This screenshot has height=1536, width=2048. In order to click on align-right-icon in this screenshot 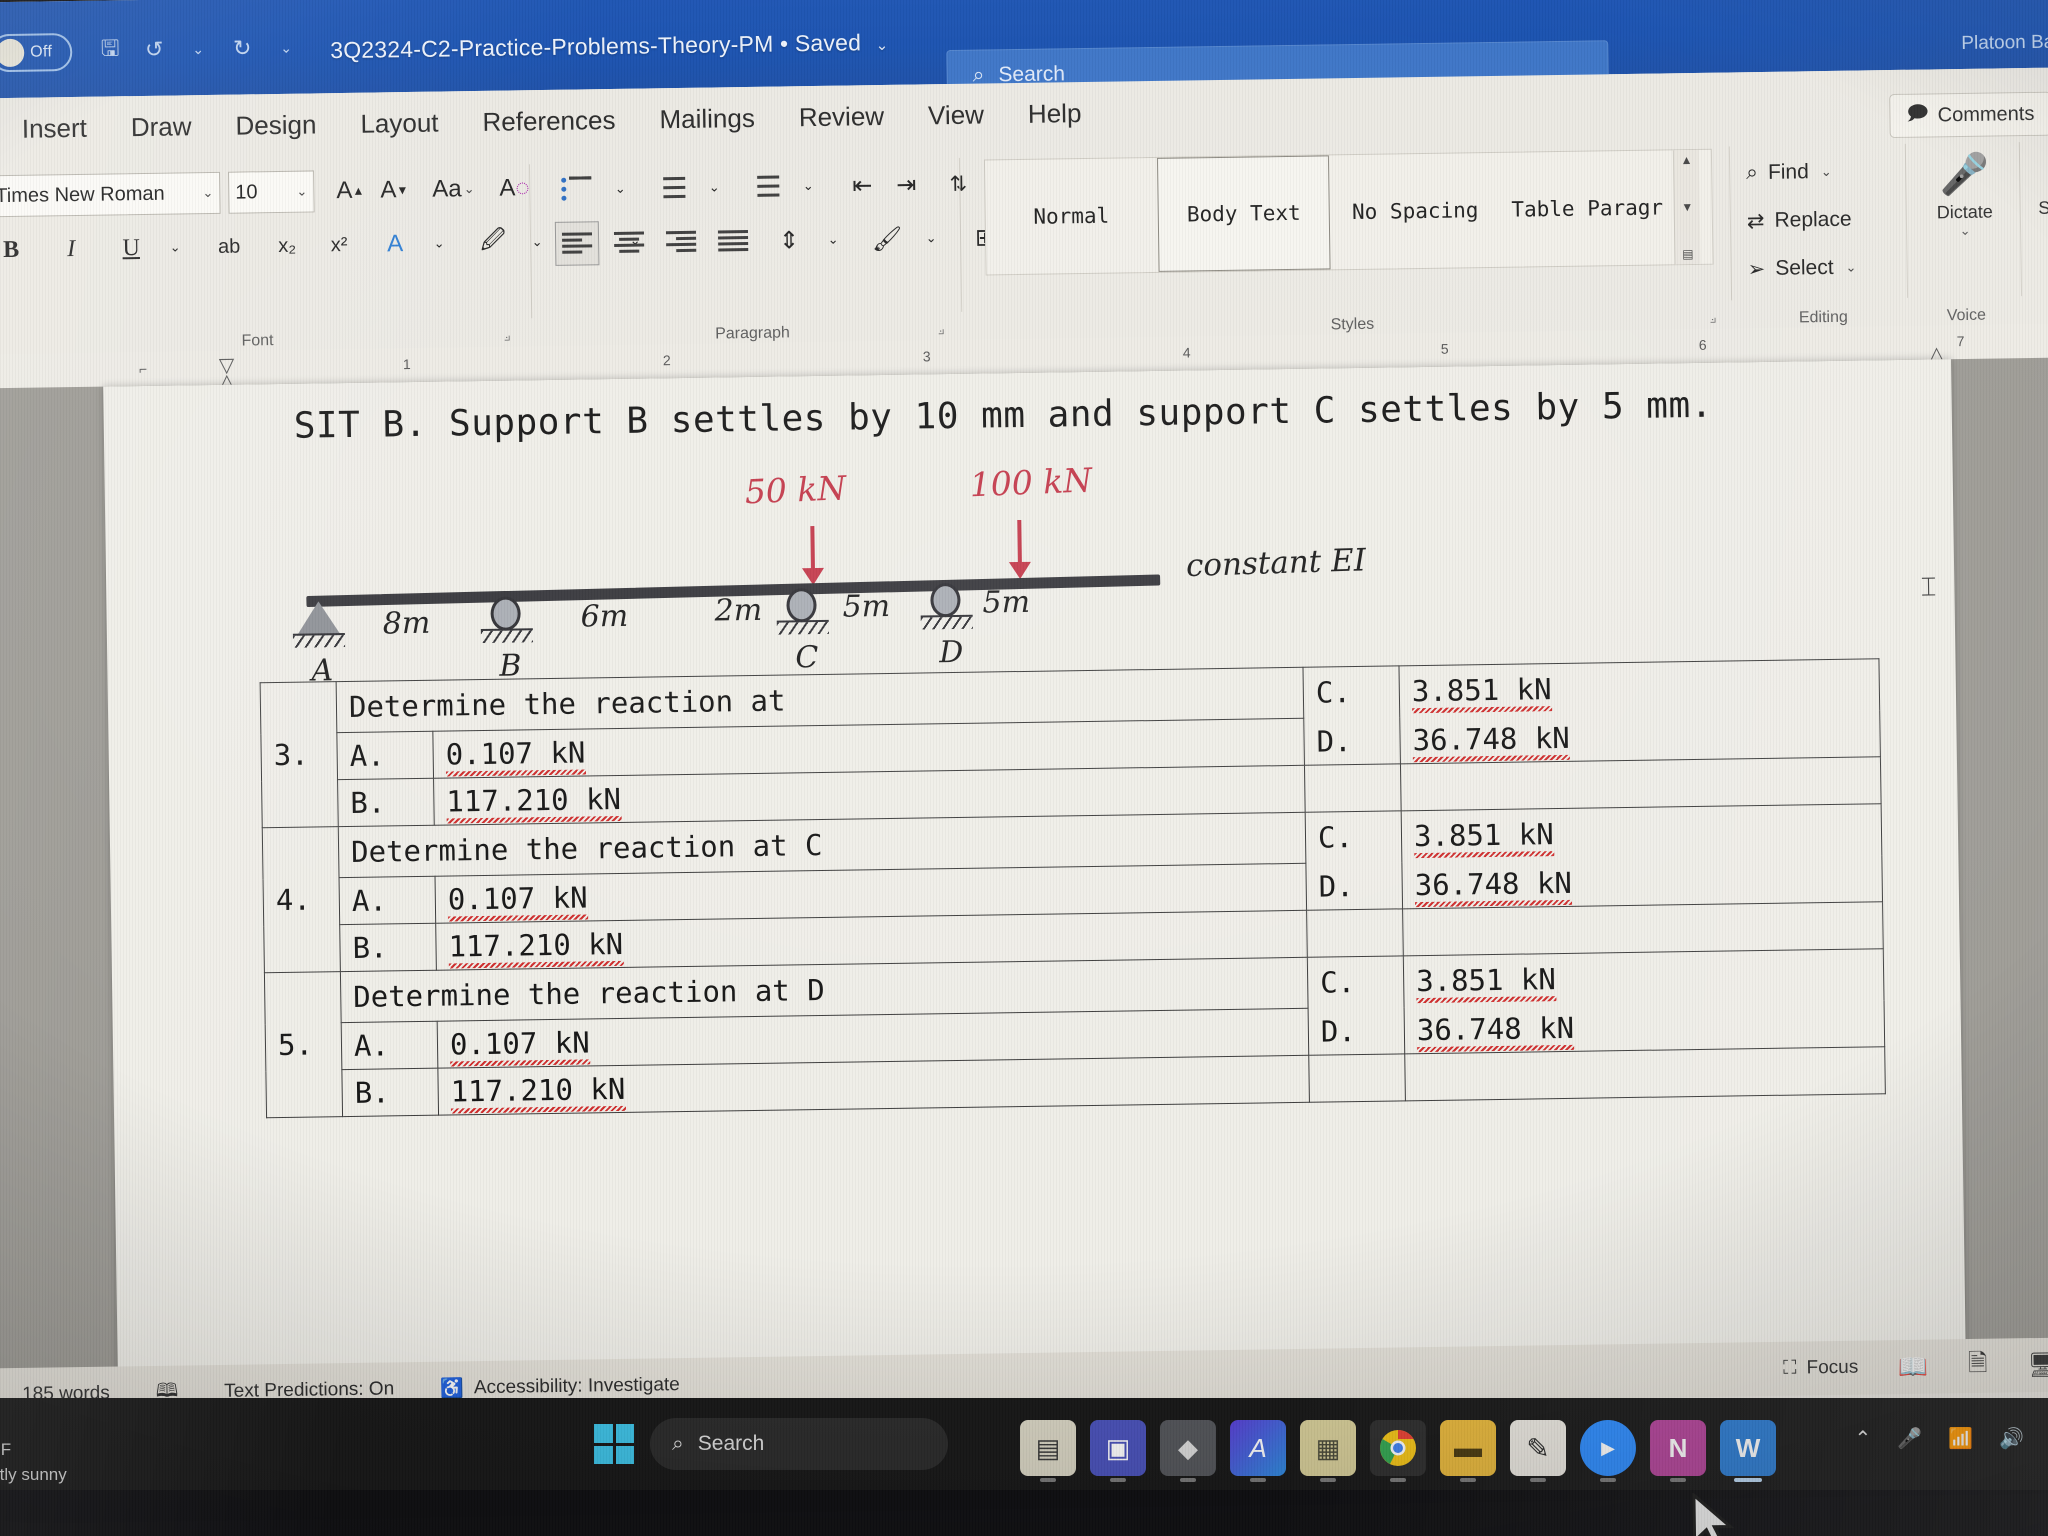, I will do `click(681, 242)`.